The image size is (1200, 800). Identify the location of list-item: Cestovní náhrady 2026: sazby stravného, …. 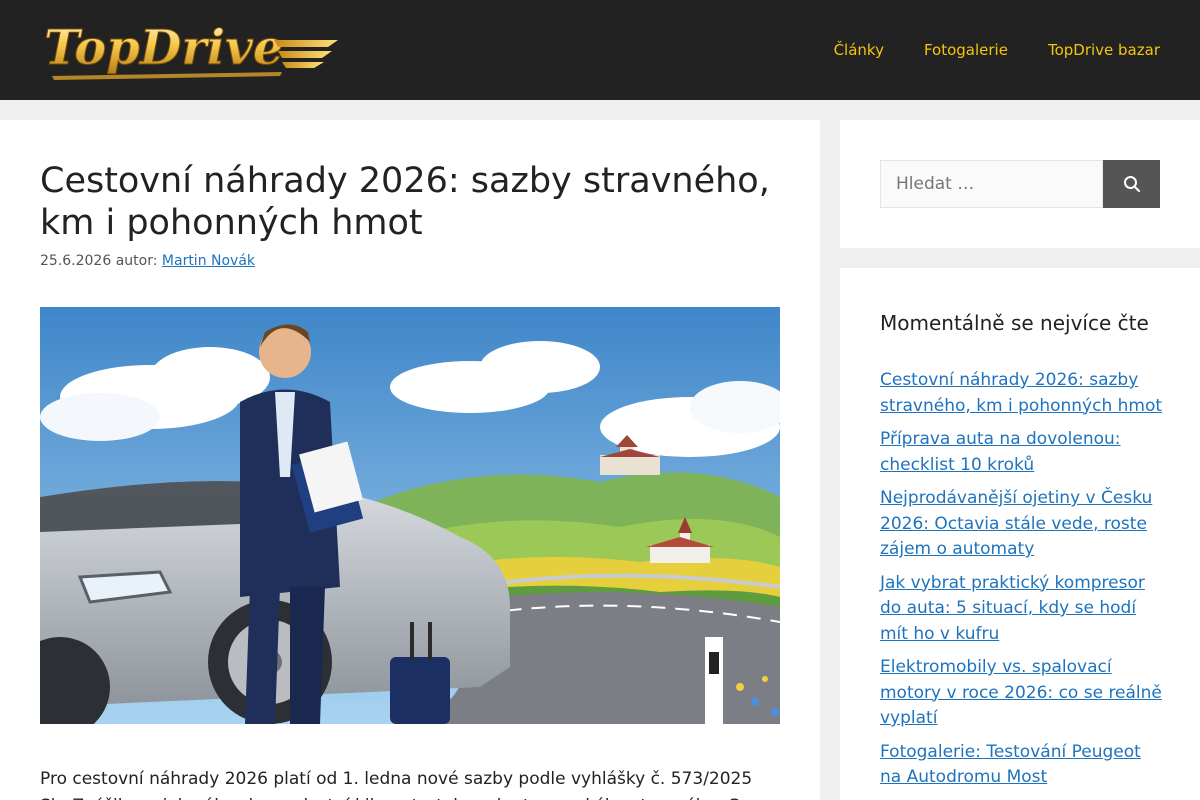
(1022, 393).